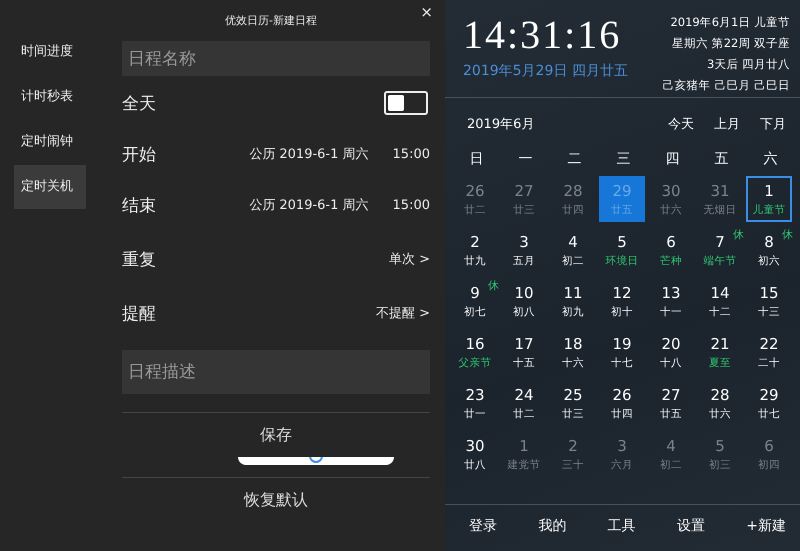  I want to click on sidebar-item: 时间进度, so click(50, 52).